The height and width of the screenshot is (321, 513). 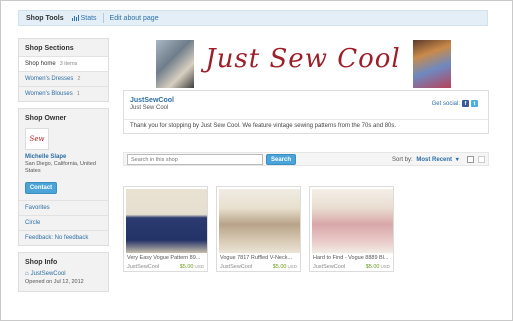 I want to click on stats-link: Stats, so click(x=84, y=18).